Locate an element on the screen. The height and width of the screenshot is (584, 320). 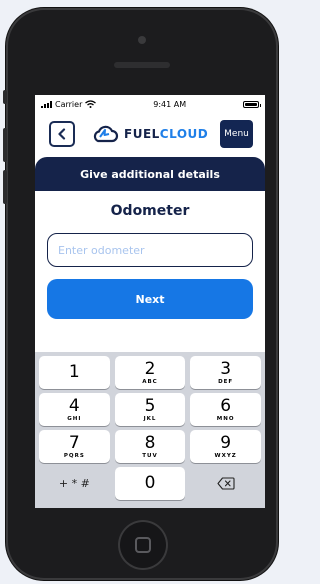
back-button is located at coordinates (62, 134).